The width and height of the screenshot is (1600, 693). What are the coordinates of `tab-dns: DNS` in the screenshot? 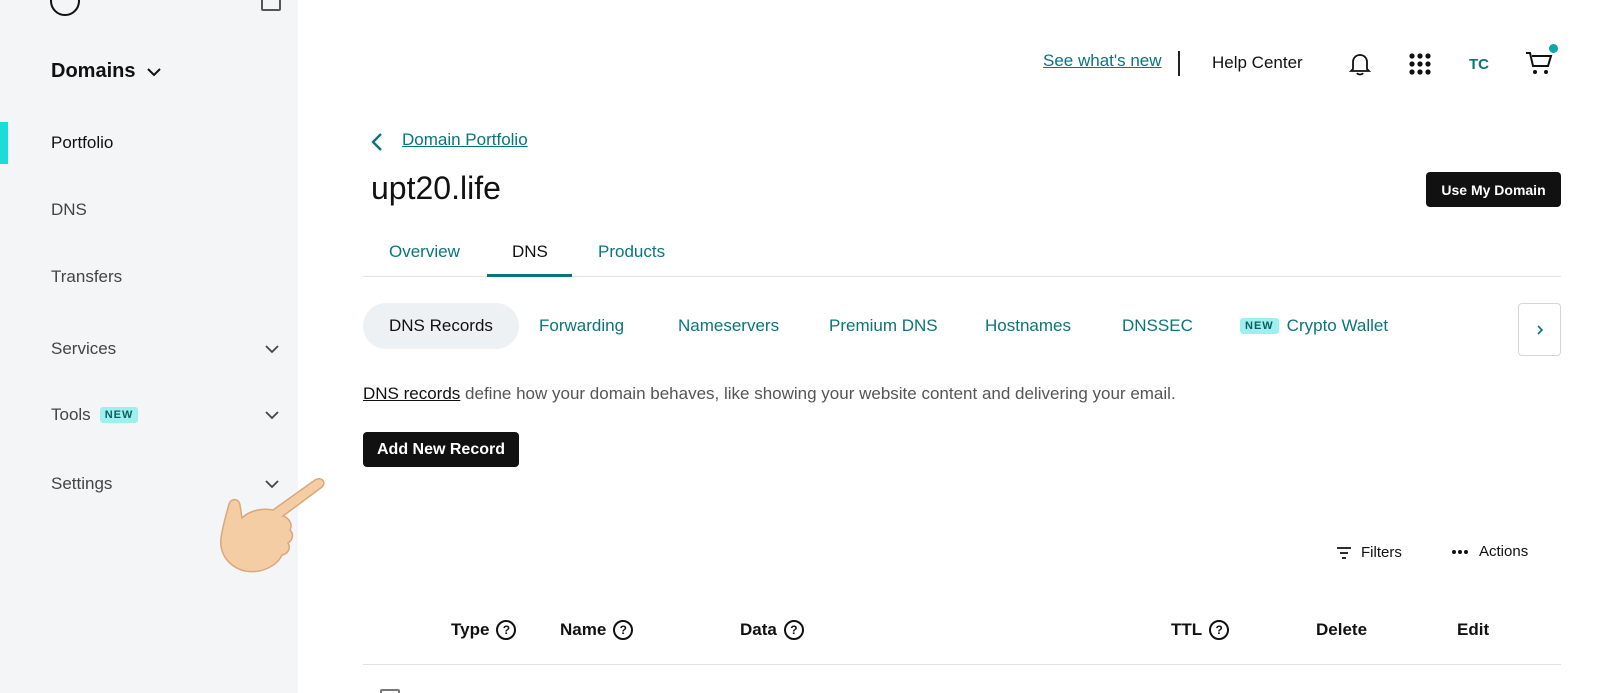 It's located at (530, 252).